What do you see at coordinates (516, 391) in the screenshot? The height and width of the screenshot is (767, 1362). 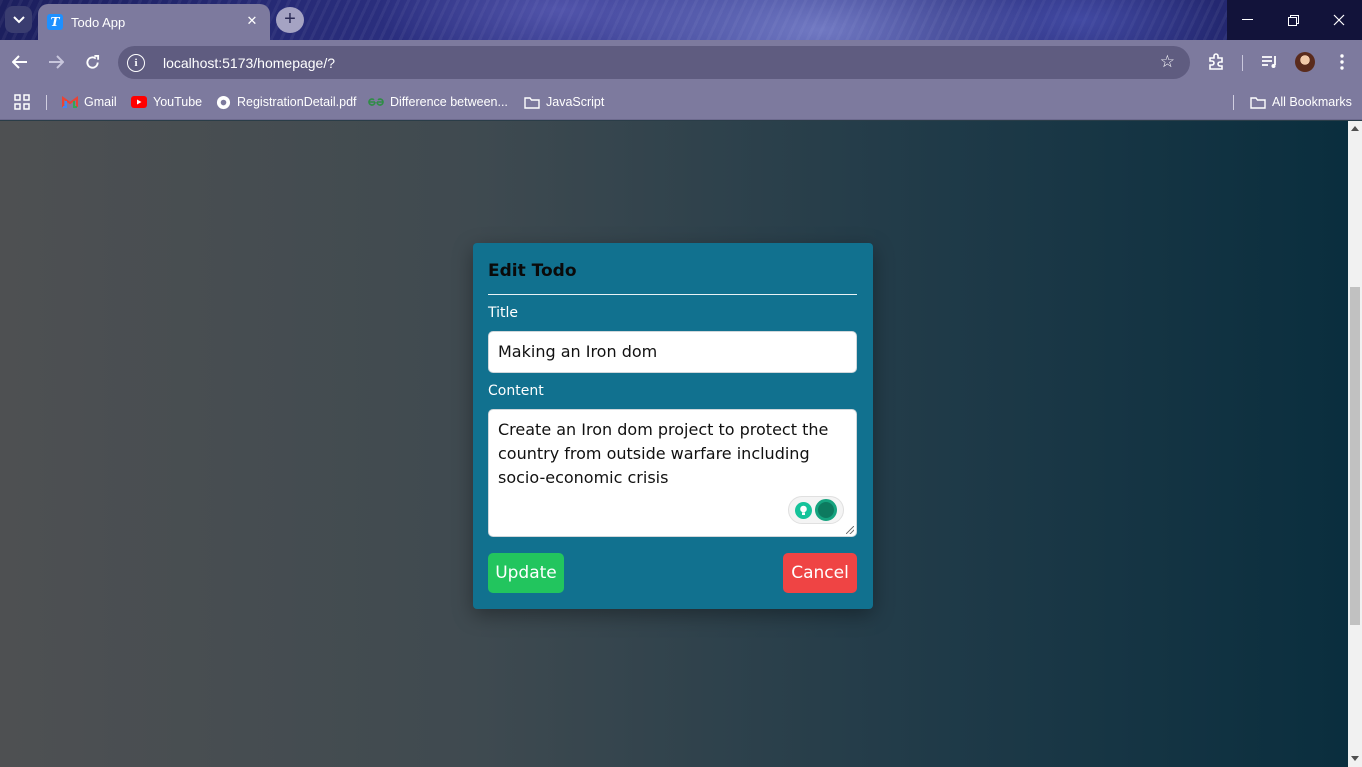 I see `content-label: Content` at bounding box center [516, 391].